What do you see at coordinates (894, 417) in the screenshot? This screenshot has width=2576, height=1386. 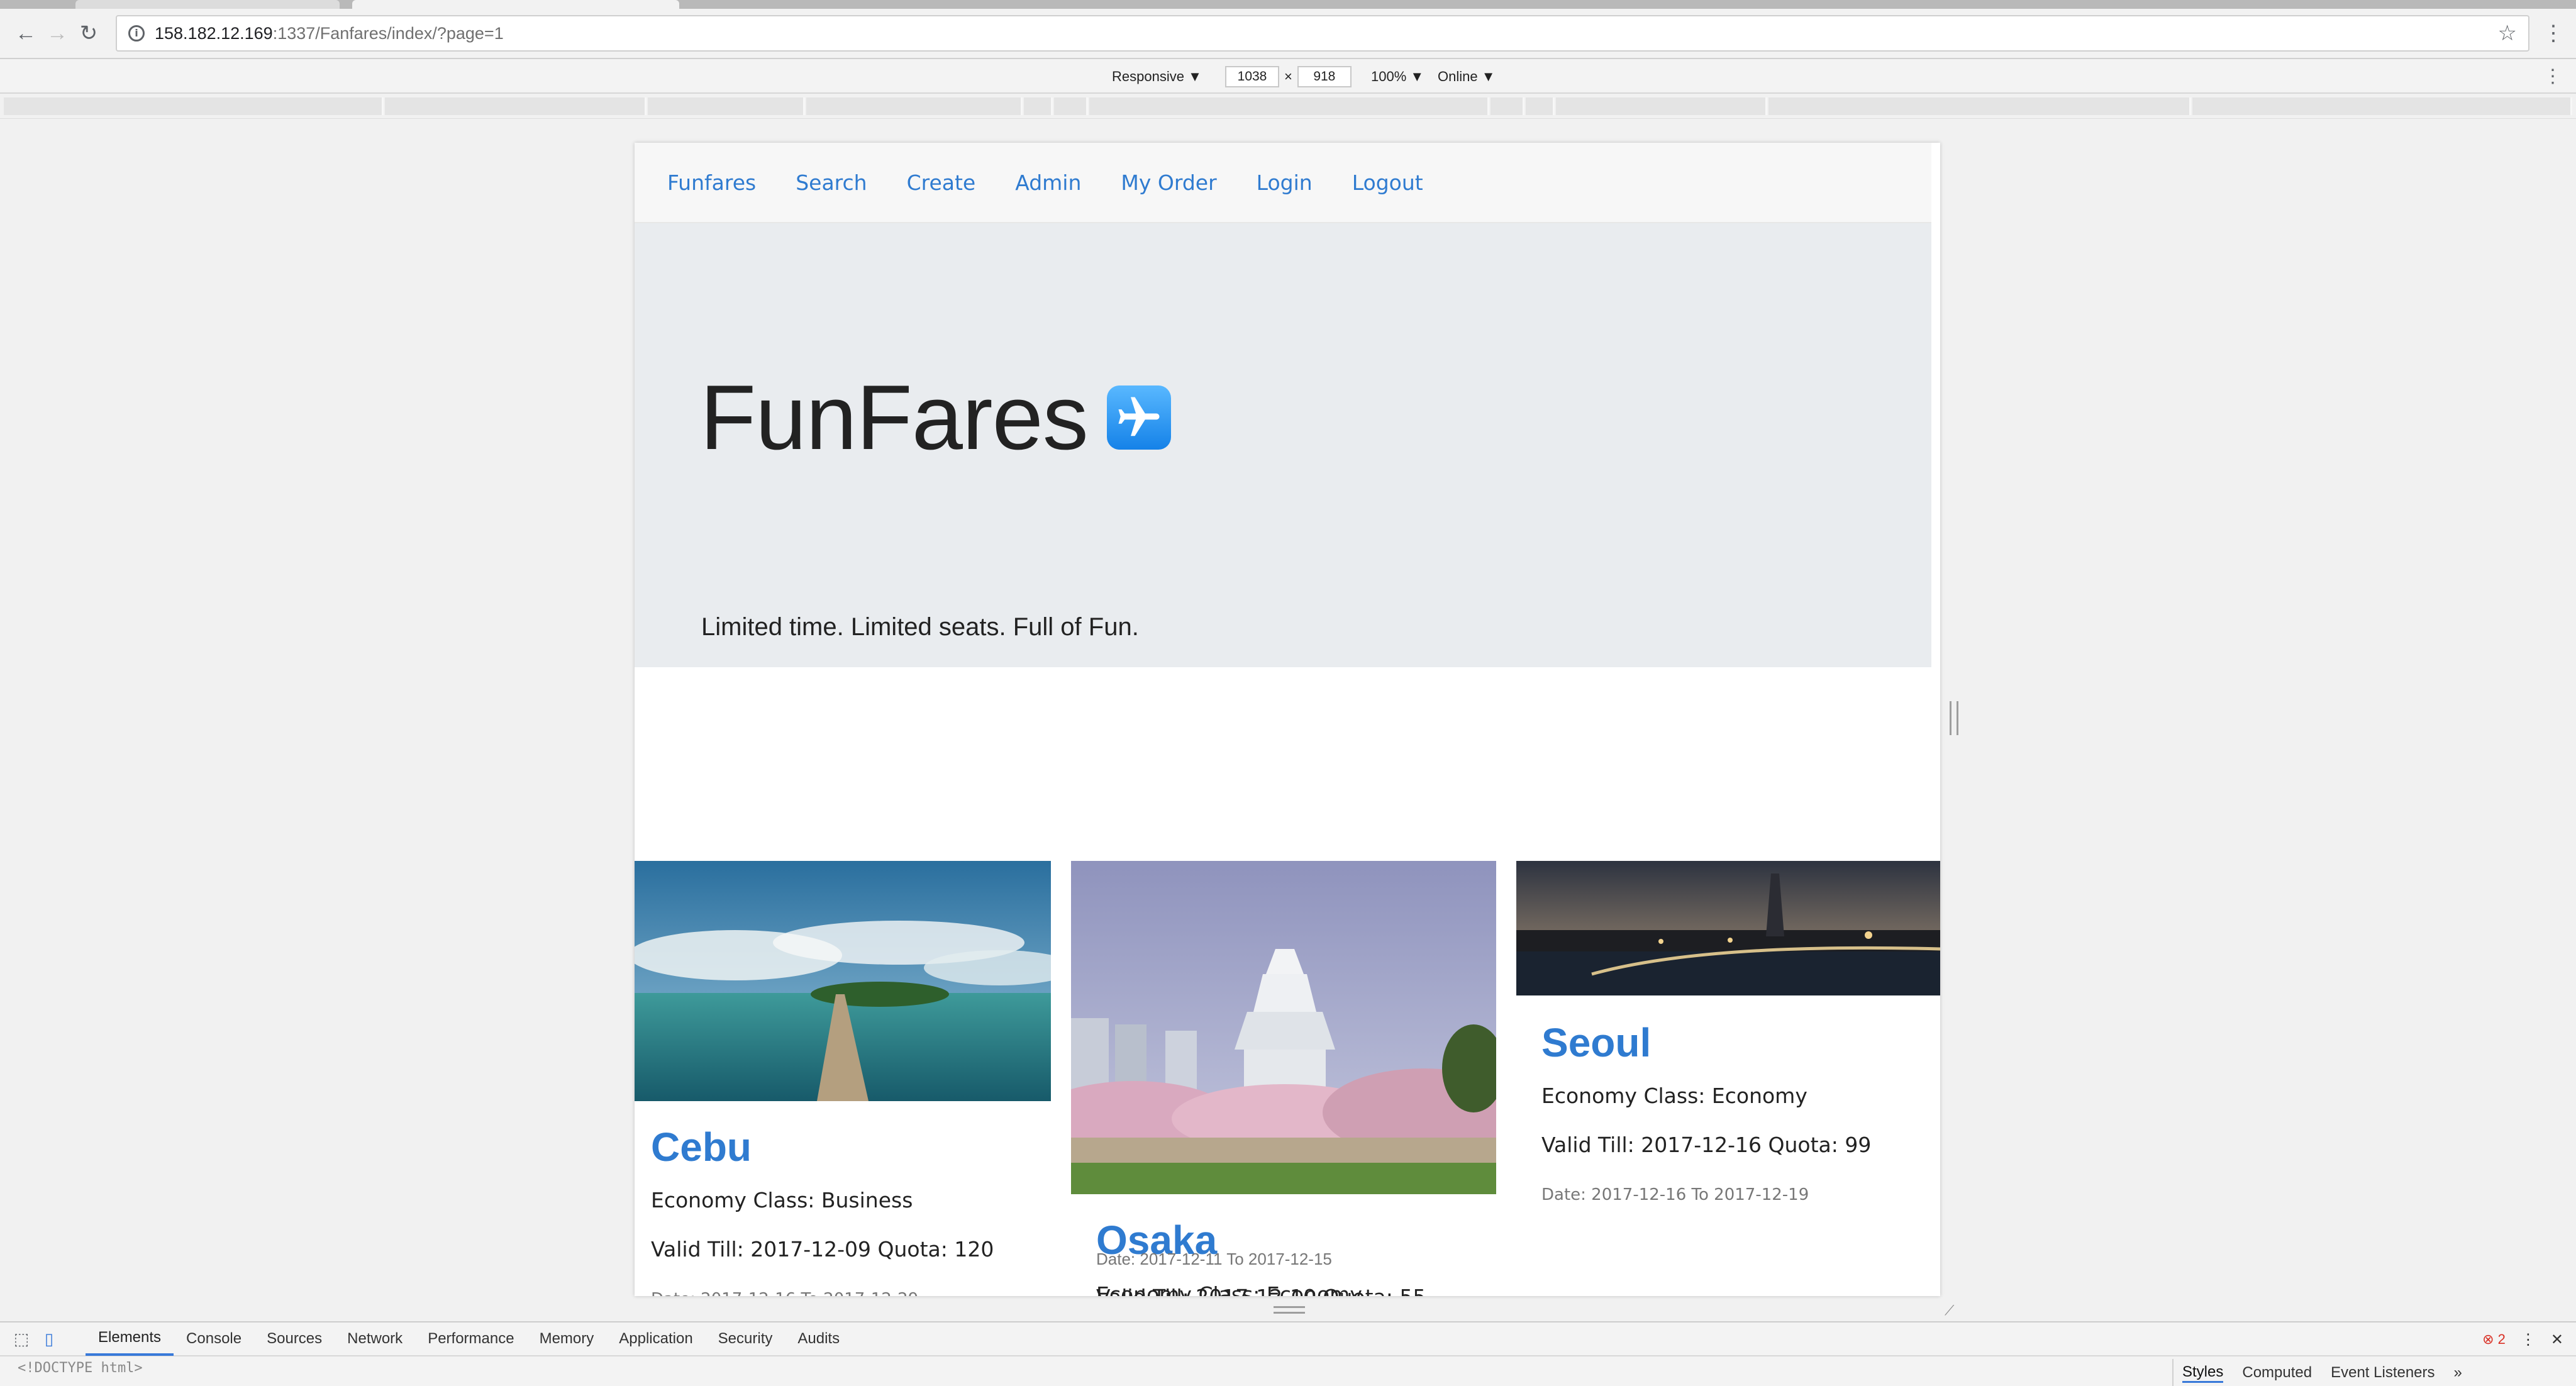 I see `hero-title: FunFares` at bounding box center [894, 417].